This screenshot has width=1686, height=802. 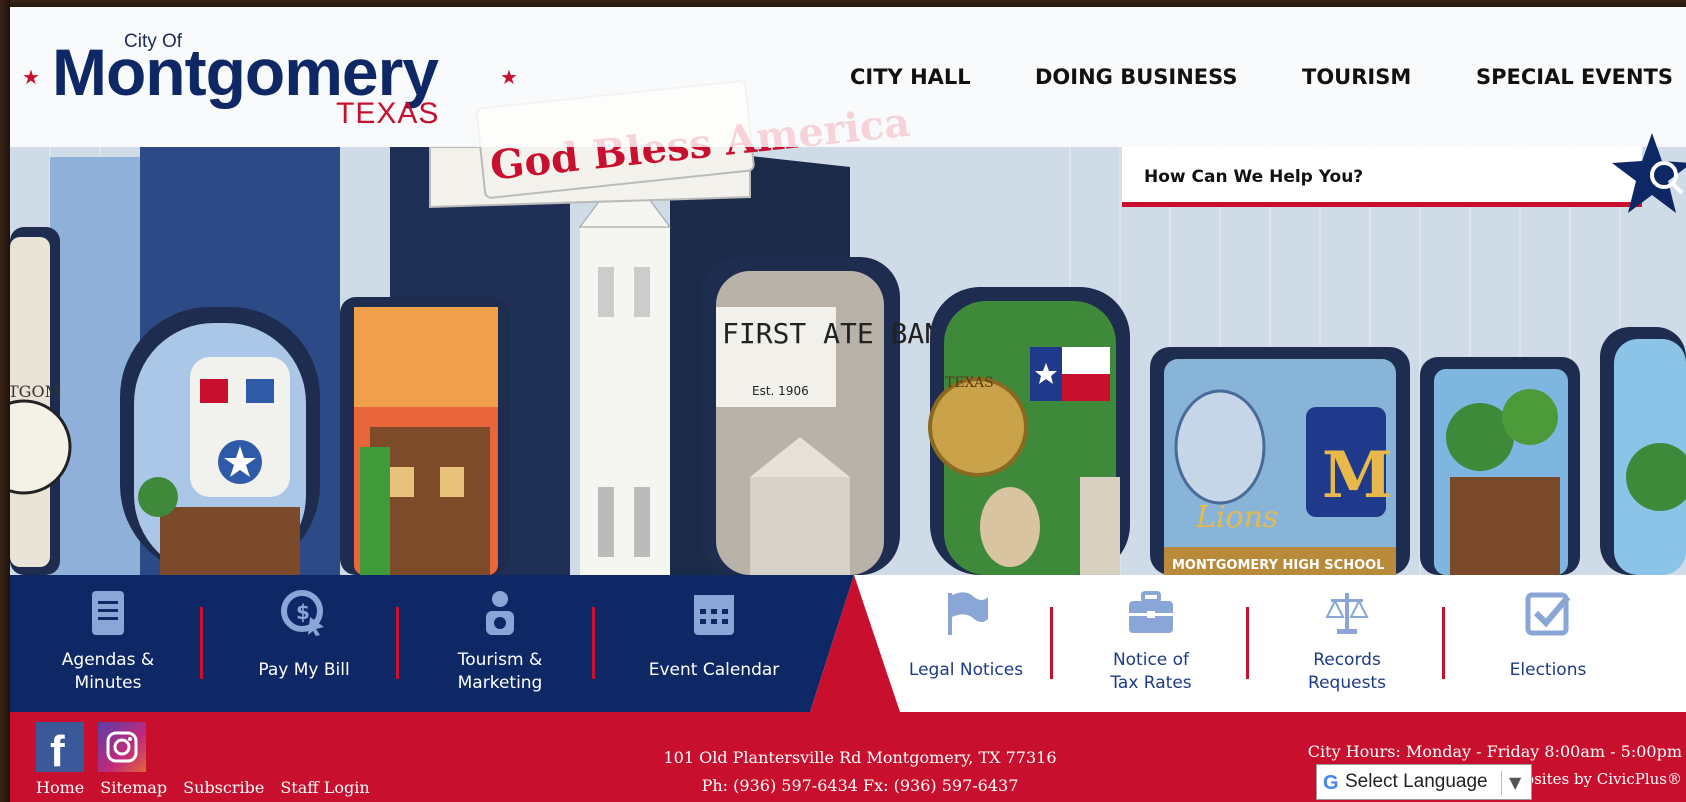 I want to click on seal-text: TEXAS, so click(x=969, y=383).